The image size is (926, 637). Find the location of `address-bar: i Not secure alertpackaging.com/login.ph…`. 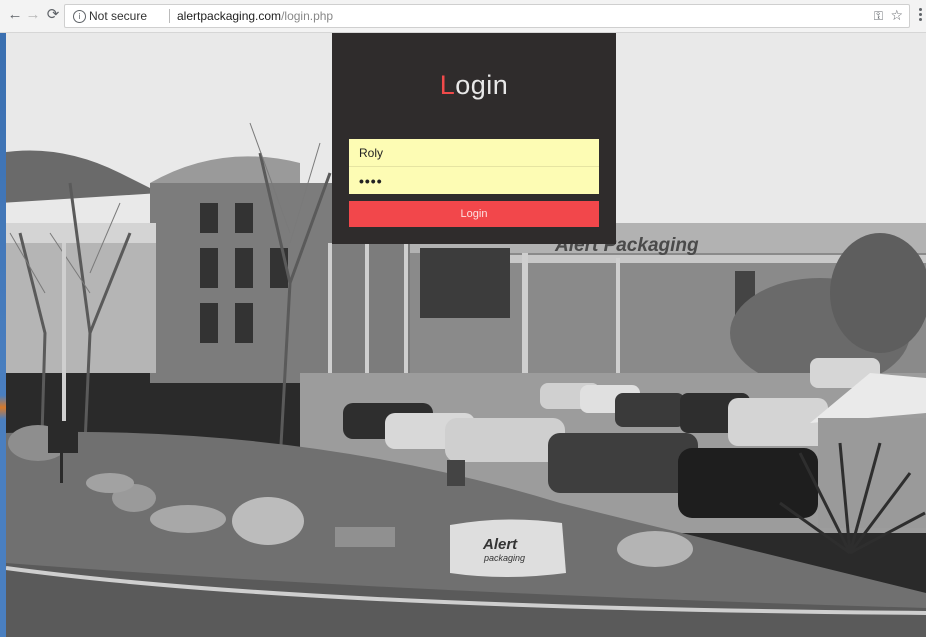

address-bar: i Not secure alertpackaging.com/login.ph… is located at coordinates (487, 16).